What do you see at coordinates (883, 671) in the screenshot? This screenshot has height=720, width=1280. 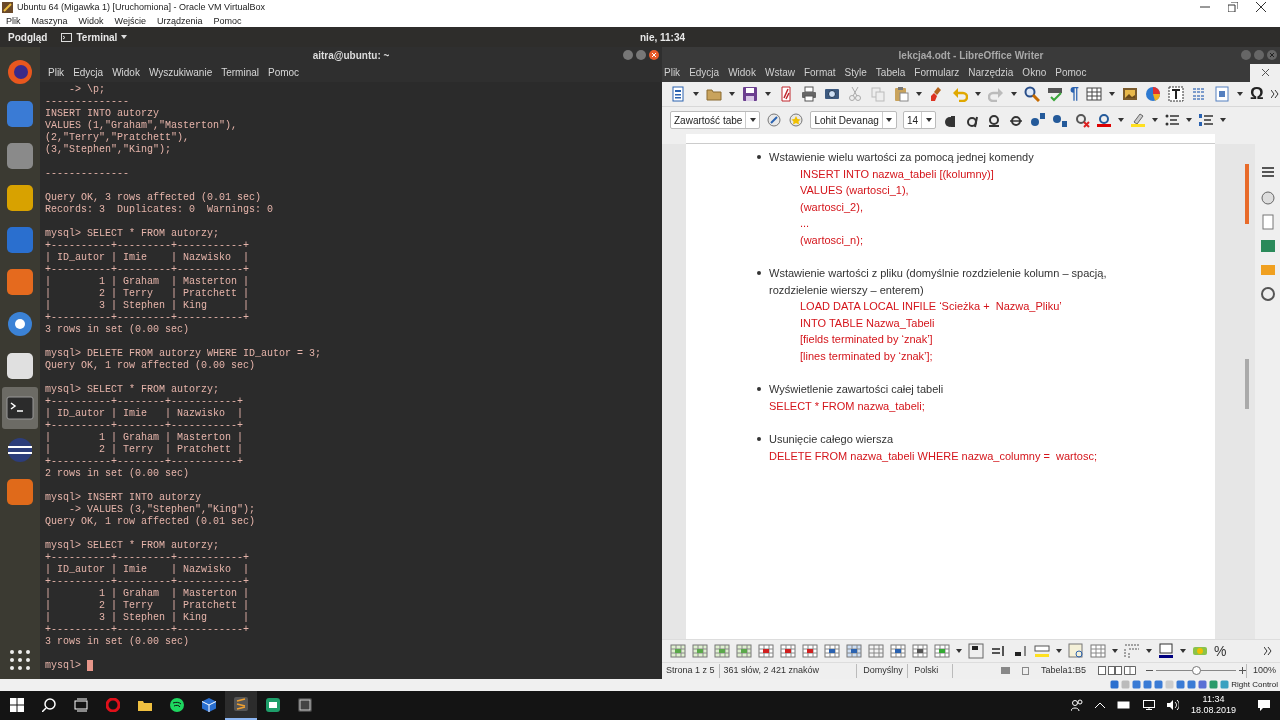 I see `page-style-status: Domyślny` at bounding box center [883, 671].